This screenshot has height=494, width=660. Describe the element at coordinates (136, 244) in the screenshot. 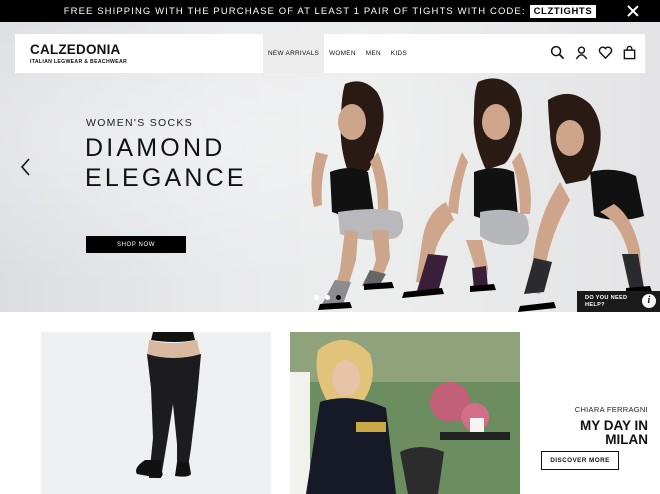

I see `shop-now-button: SHOP NOW` at that location.